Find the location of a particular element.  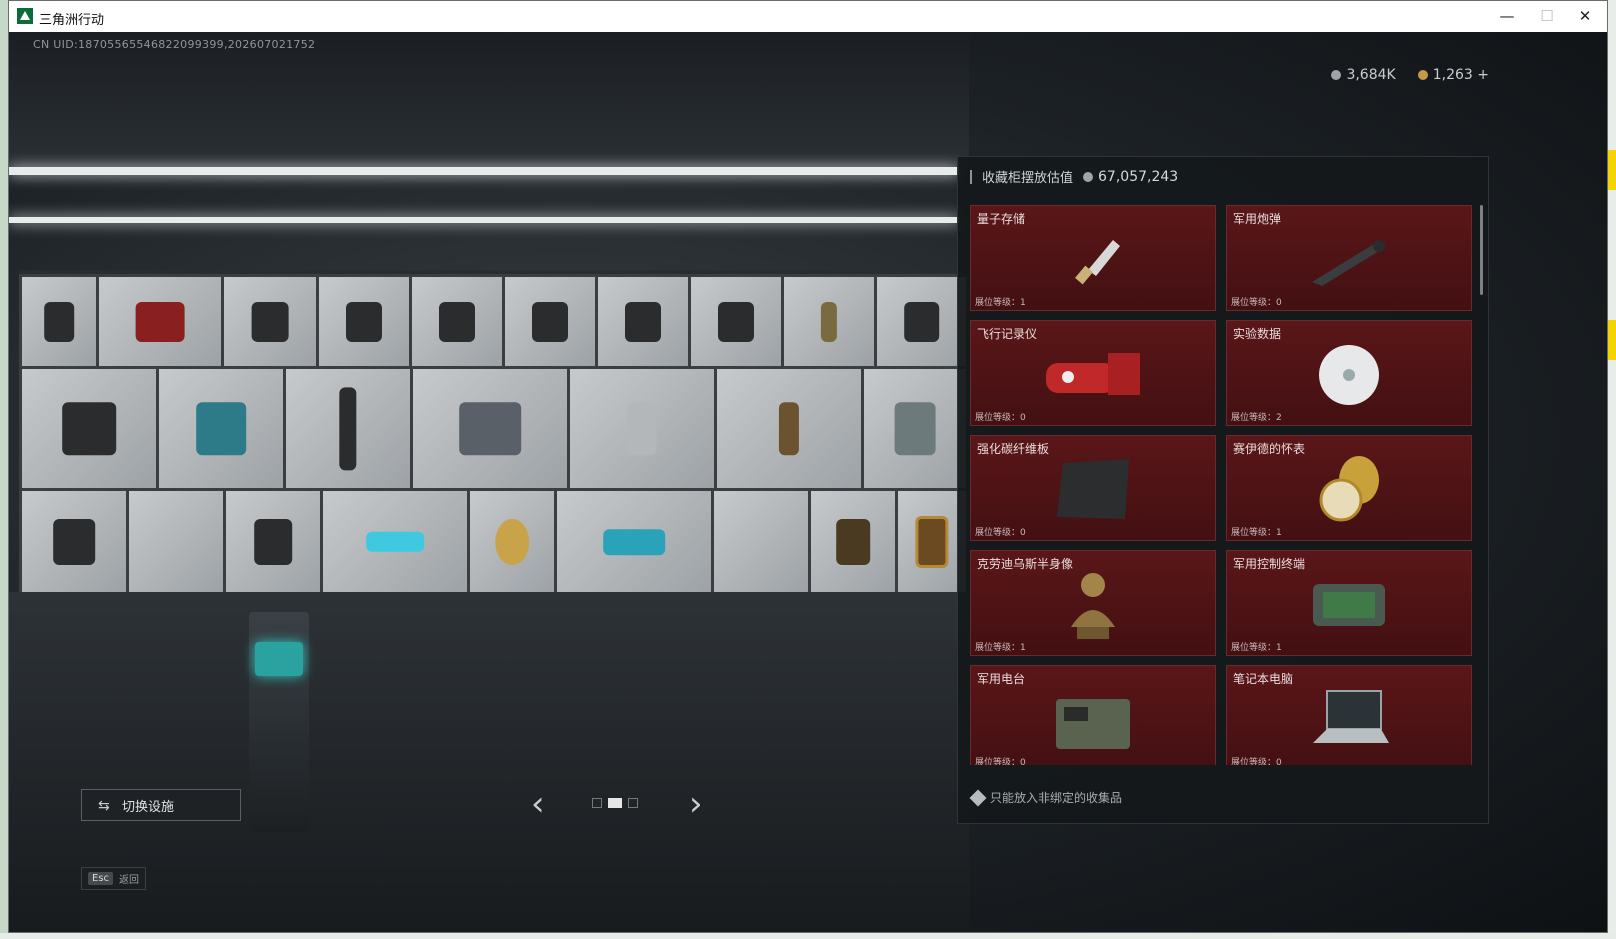

esc-back-button: Esc 返回 is located at coordinates (114, 878).